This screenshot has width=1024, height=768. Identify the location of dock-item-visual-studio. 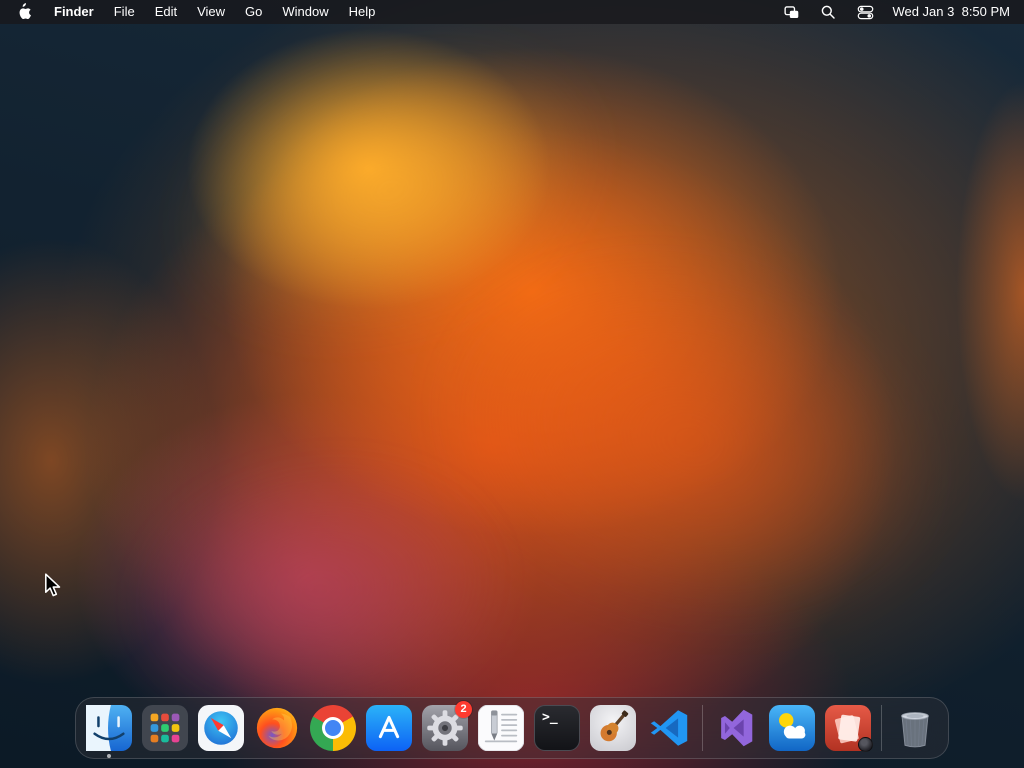
(736, 728).